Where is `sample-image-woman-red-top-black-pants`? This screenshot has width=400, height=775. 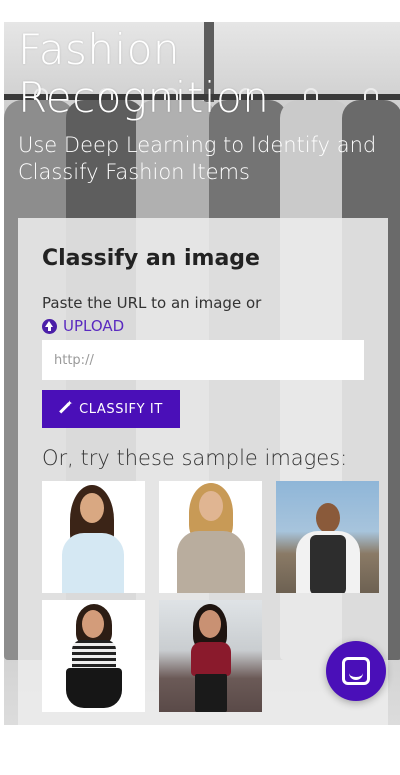
sample-image-woman-red-top-black-pants is located at coordinates (210, 656).